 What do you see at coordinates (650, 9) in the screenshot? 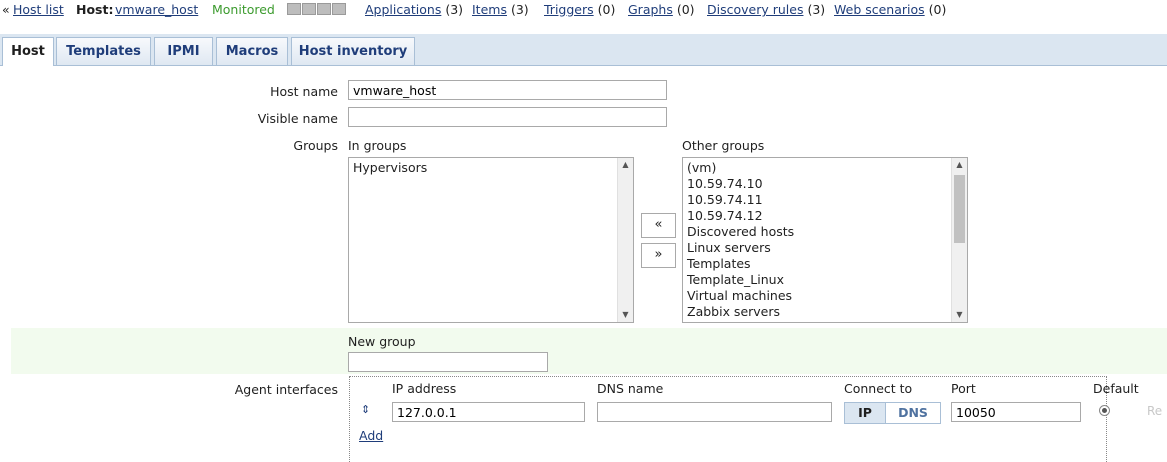
I see `graphs-link: Graphs` at bounding box center [650, 9].